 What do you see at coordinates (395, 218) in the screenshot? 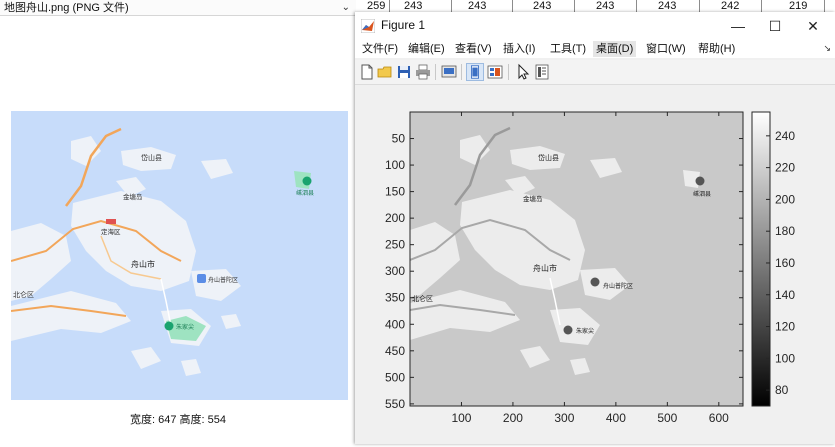
I see `y-tick-label: 200` at bounding box center [395, 218].